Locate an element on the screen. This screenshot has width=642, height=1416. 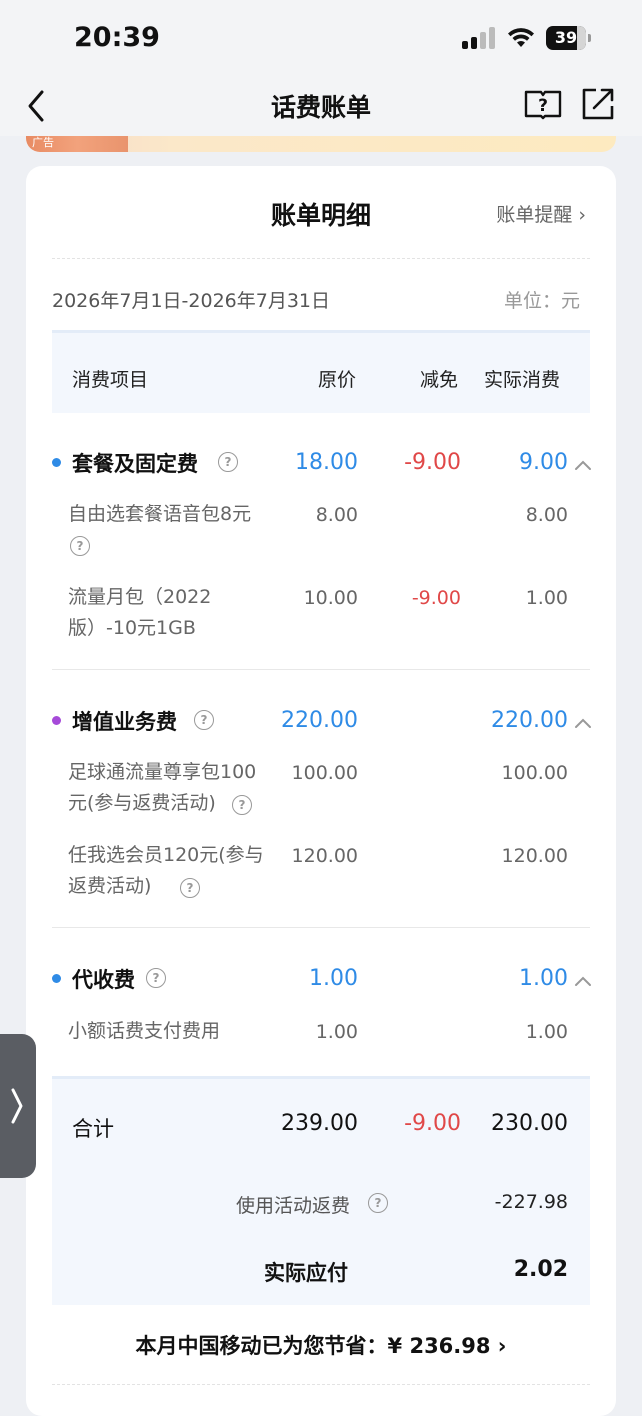
amount-due-value: 2.02 is located at coordinates (540, 1269).